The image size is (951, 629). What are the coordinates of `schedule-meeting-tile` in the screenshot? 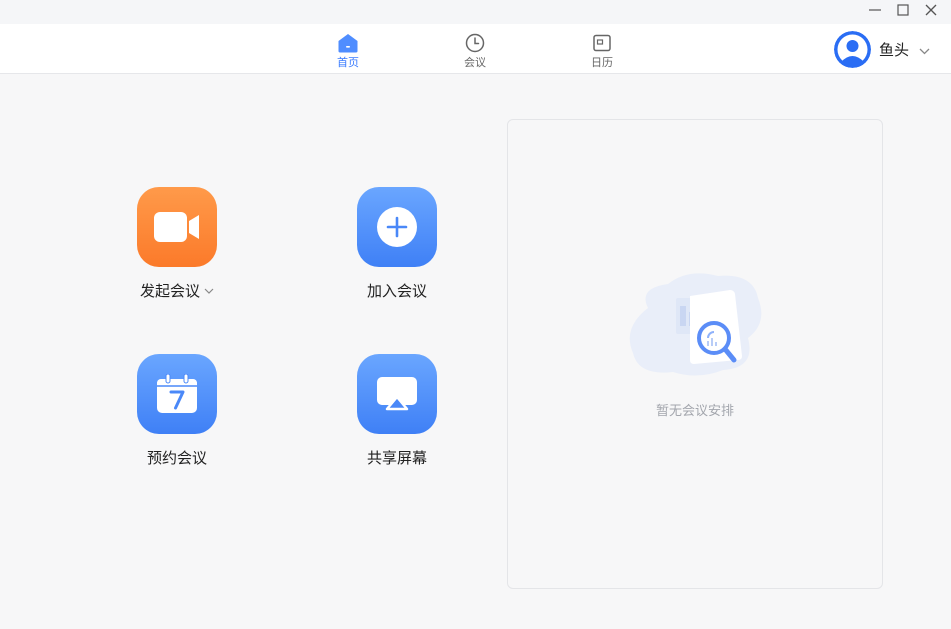 It's located at (177, 394).